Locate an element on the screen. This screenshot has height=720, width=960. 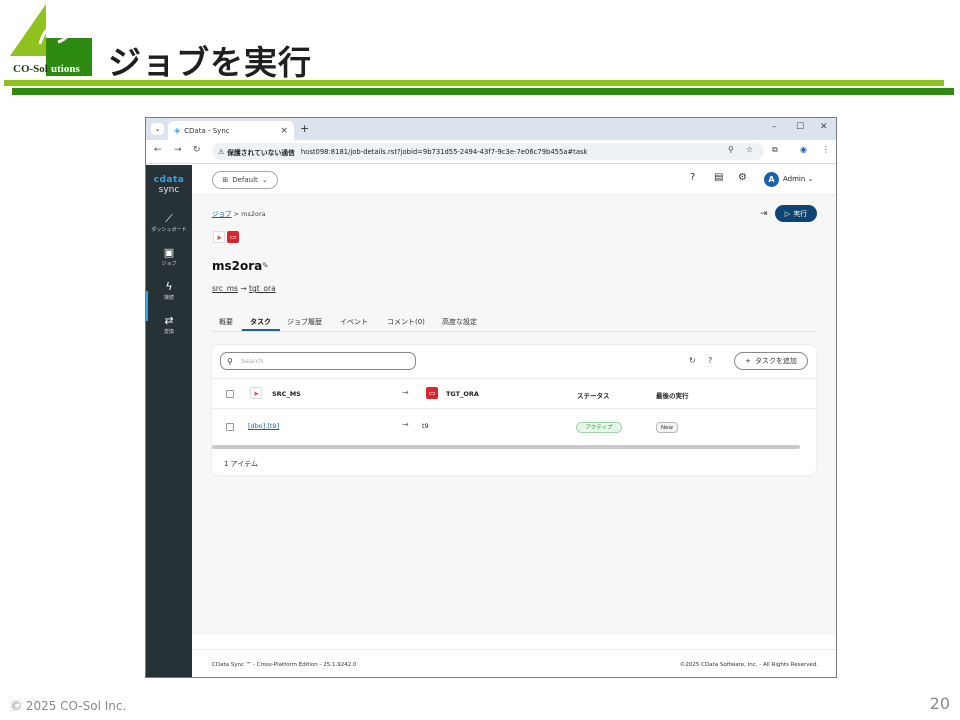
book-icon: ▤ is located at coordinates (718, 177).